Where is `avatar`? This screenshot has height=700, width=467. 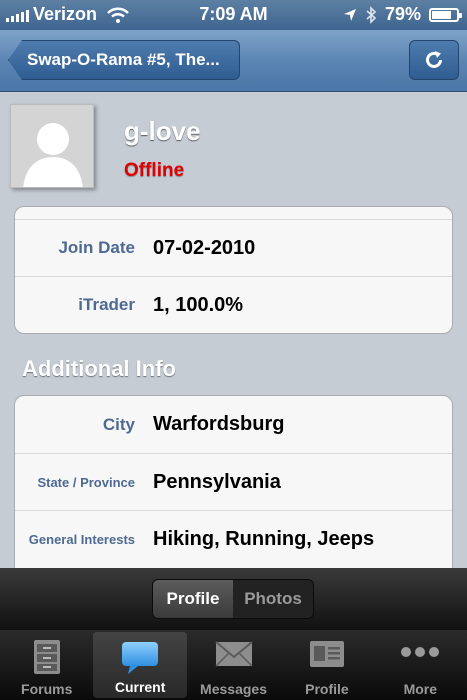 avatar is located at coordinates (52, 146).